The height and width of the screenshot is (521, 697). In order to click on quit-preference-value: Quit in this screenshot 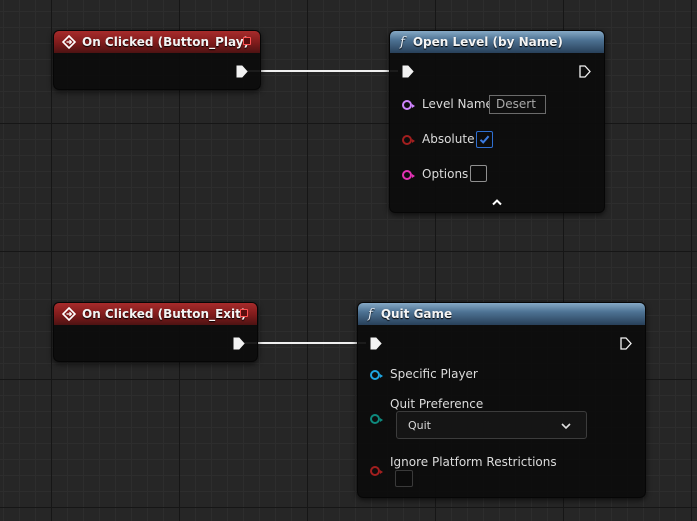, I will do `click(419, 425)`.